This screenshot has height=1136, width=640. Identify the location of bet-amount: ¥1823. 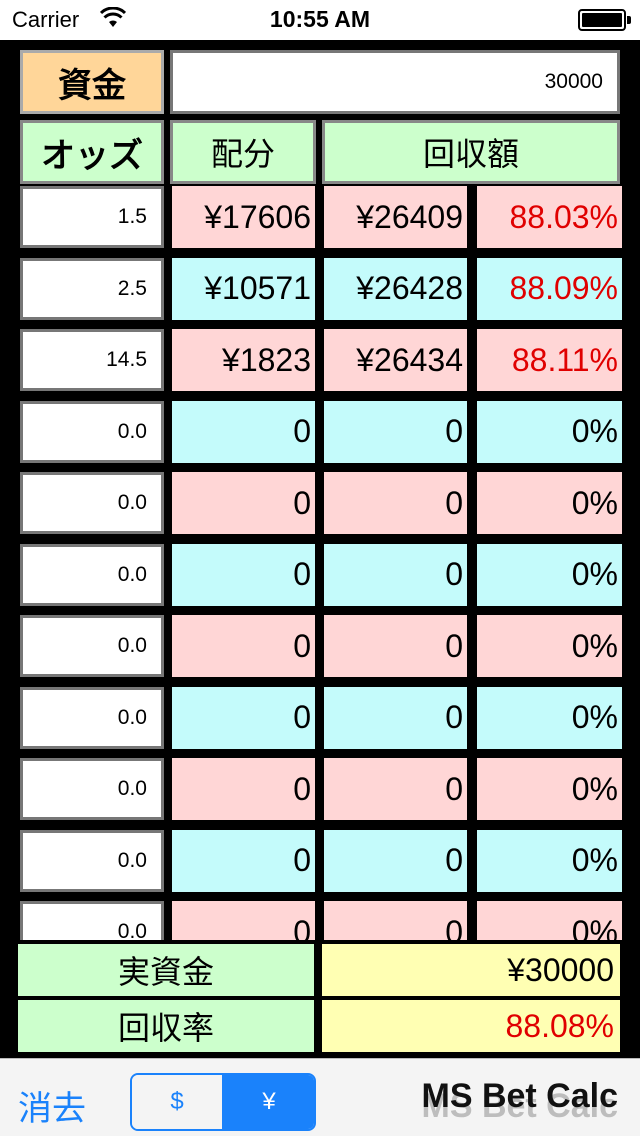
(243, 360).